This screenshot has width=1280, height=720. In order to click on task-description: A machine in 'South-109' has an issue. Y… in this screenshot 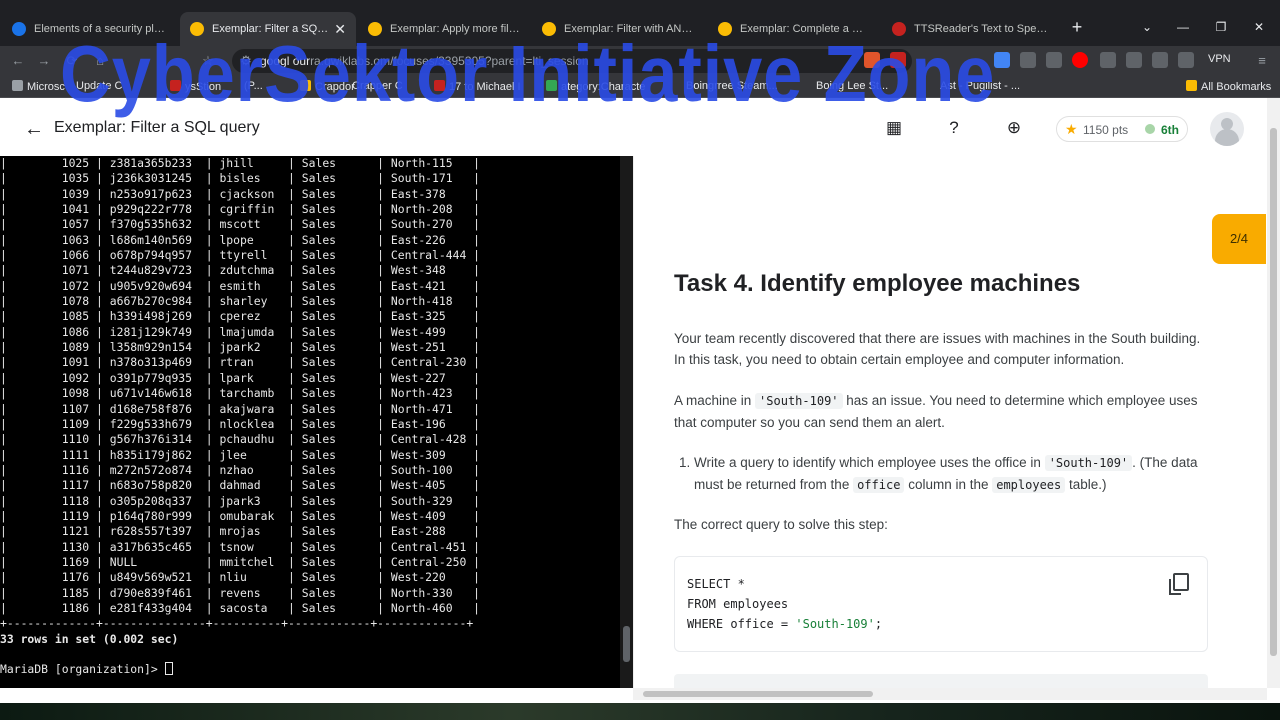, I will do `click(936, 411)`.